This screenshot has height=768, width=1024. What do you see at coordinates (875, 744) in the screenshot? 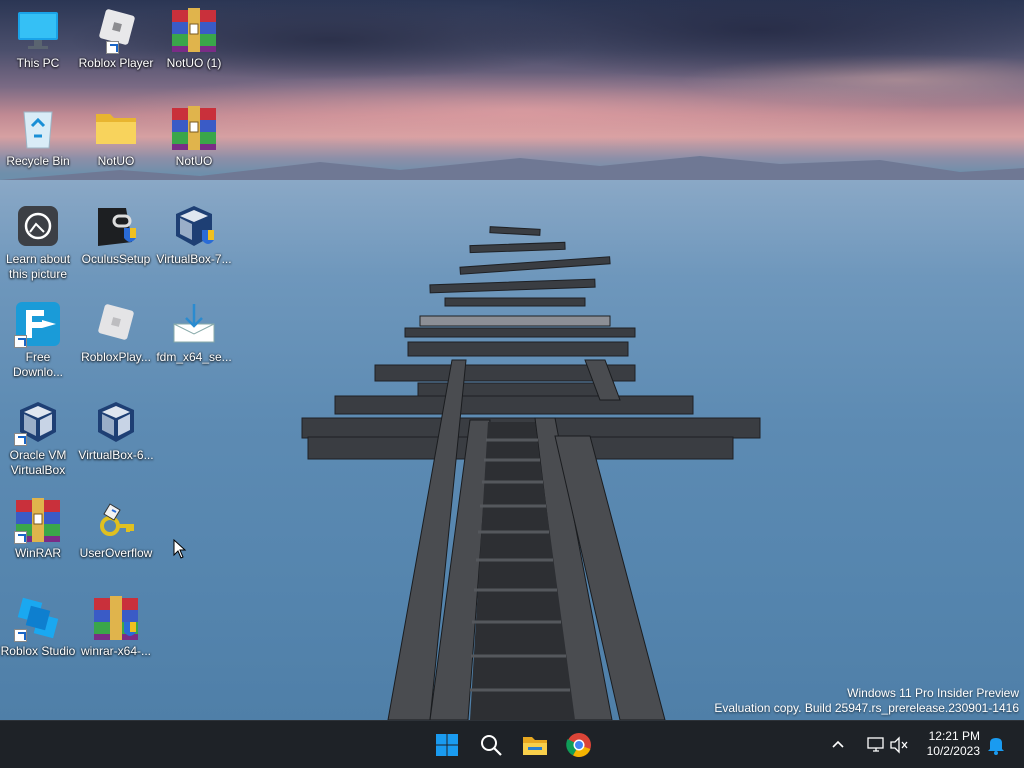
I see `network-icon` at bounding box center [875, 744].